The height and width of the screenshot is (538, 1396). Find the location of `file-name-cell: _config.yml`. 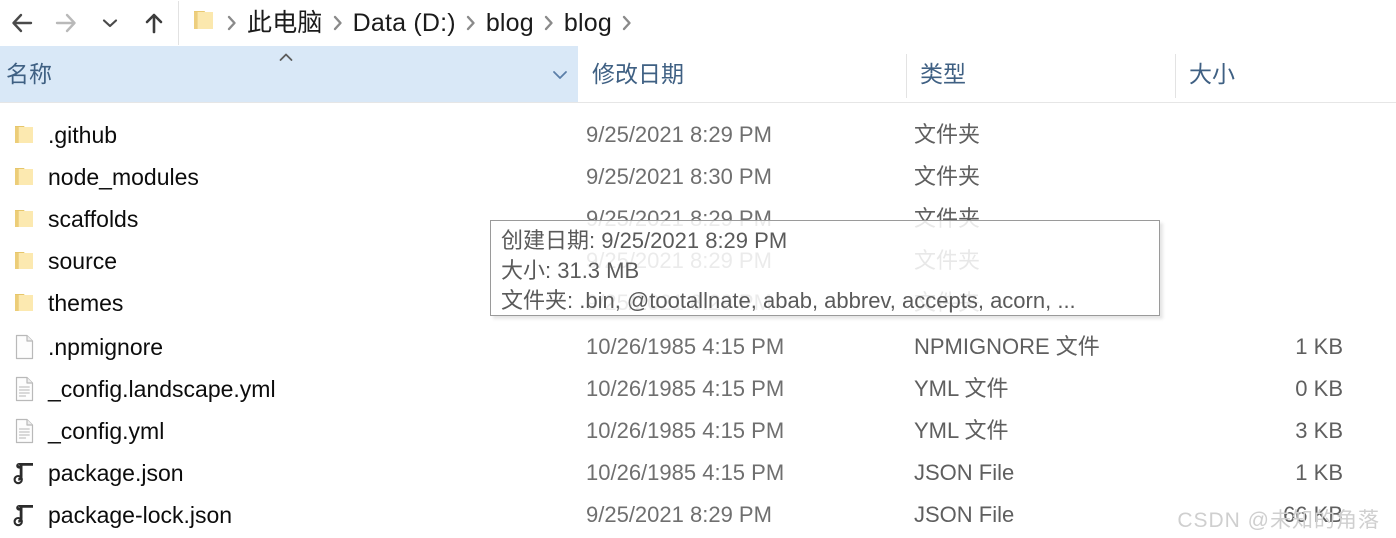

file-name-cell: _config.yml is located at coordinates (289, 431).